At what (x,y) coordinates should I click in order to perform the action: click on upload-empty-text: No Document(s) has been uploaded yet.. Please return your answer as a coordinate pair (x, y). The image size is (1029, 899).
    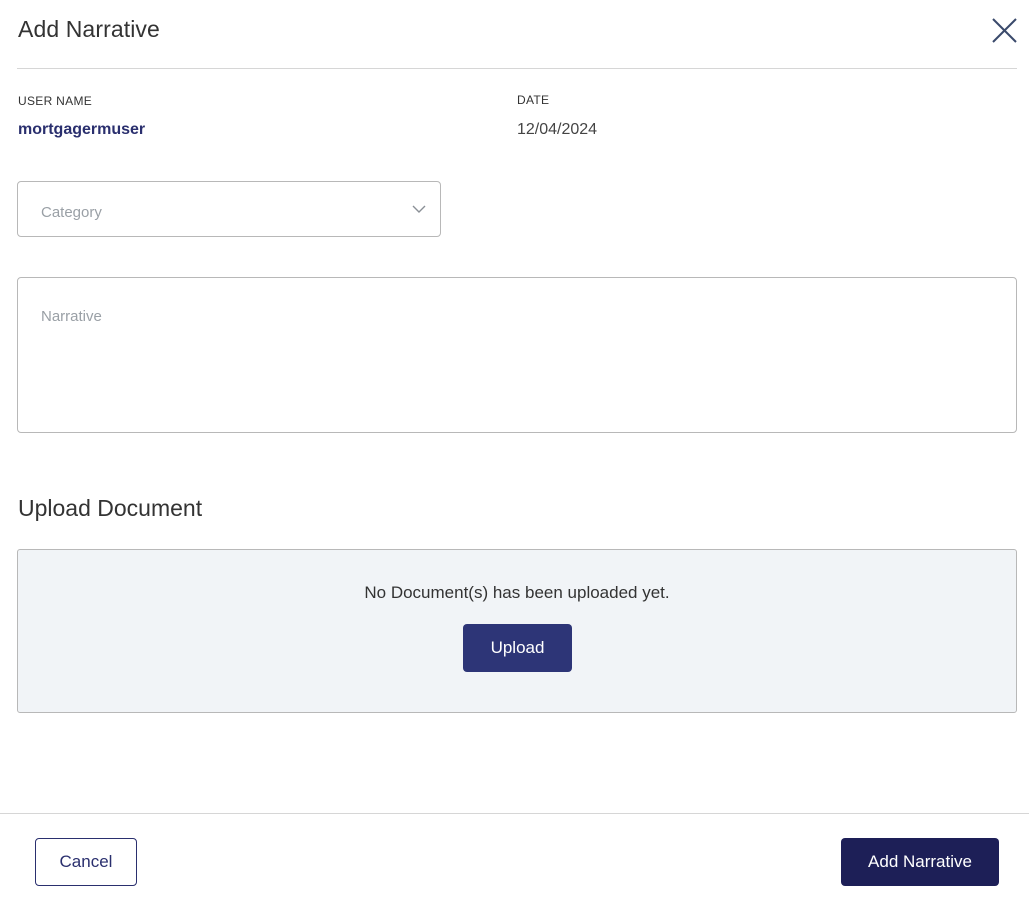
    Looking at the image, I should click on (517, 592).